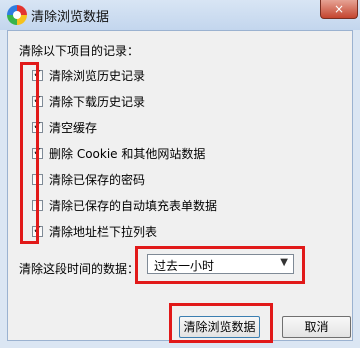  I want to click on option-empty-cache: 清空缓存, so click(64, 127).